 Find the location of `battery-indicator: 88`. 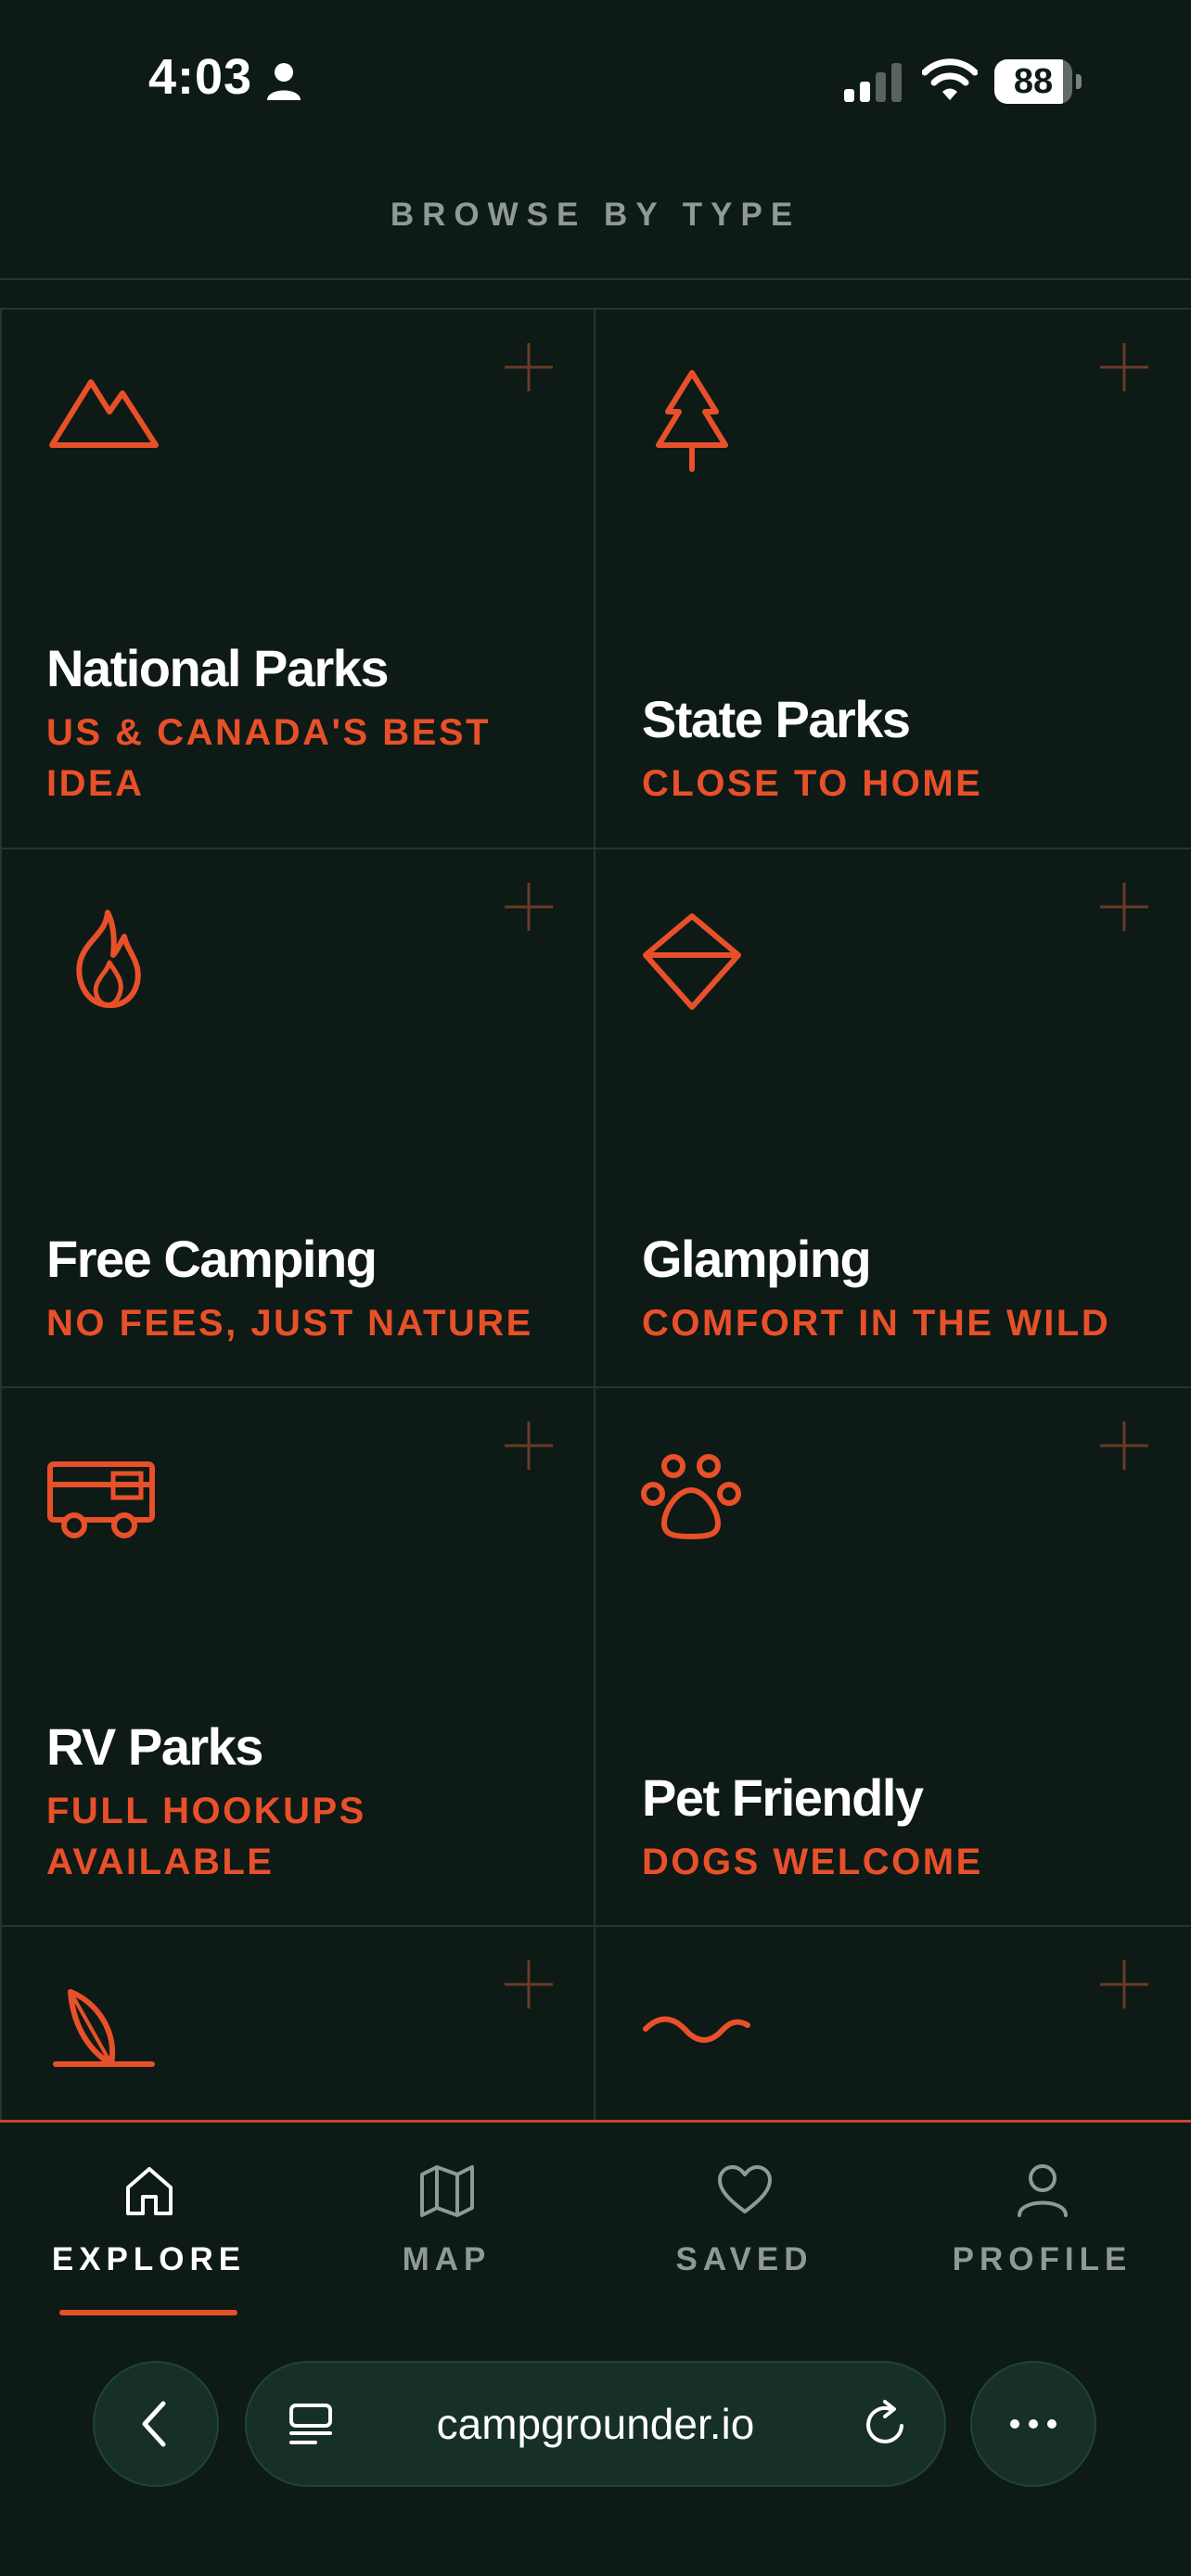

battery-indicator: 88 is located at coordinates (1038, 81).